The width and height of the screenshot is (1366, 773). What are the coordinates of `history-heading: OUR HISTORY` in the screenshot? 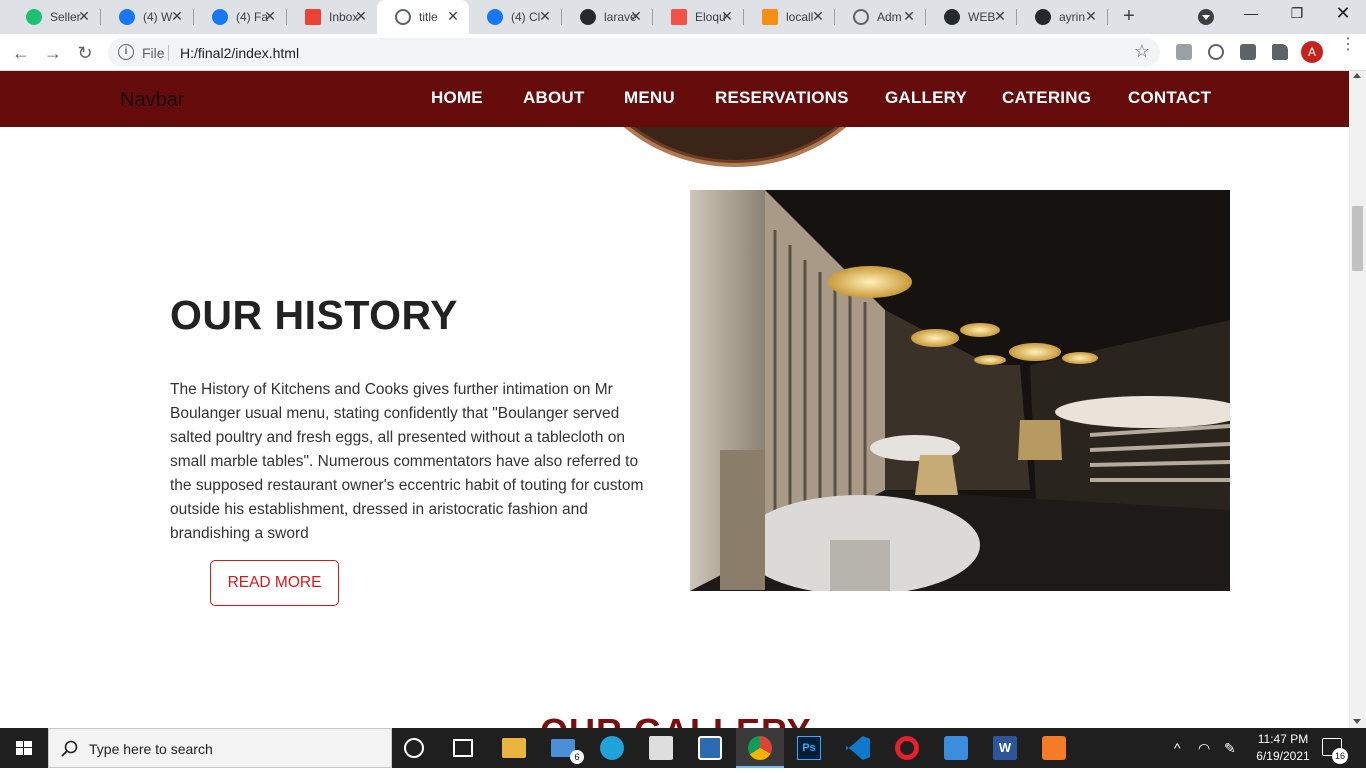 It's located at (314, 315).